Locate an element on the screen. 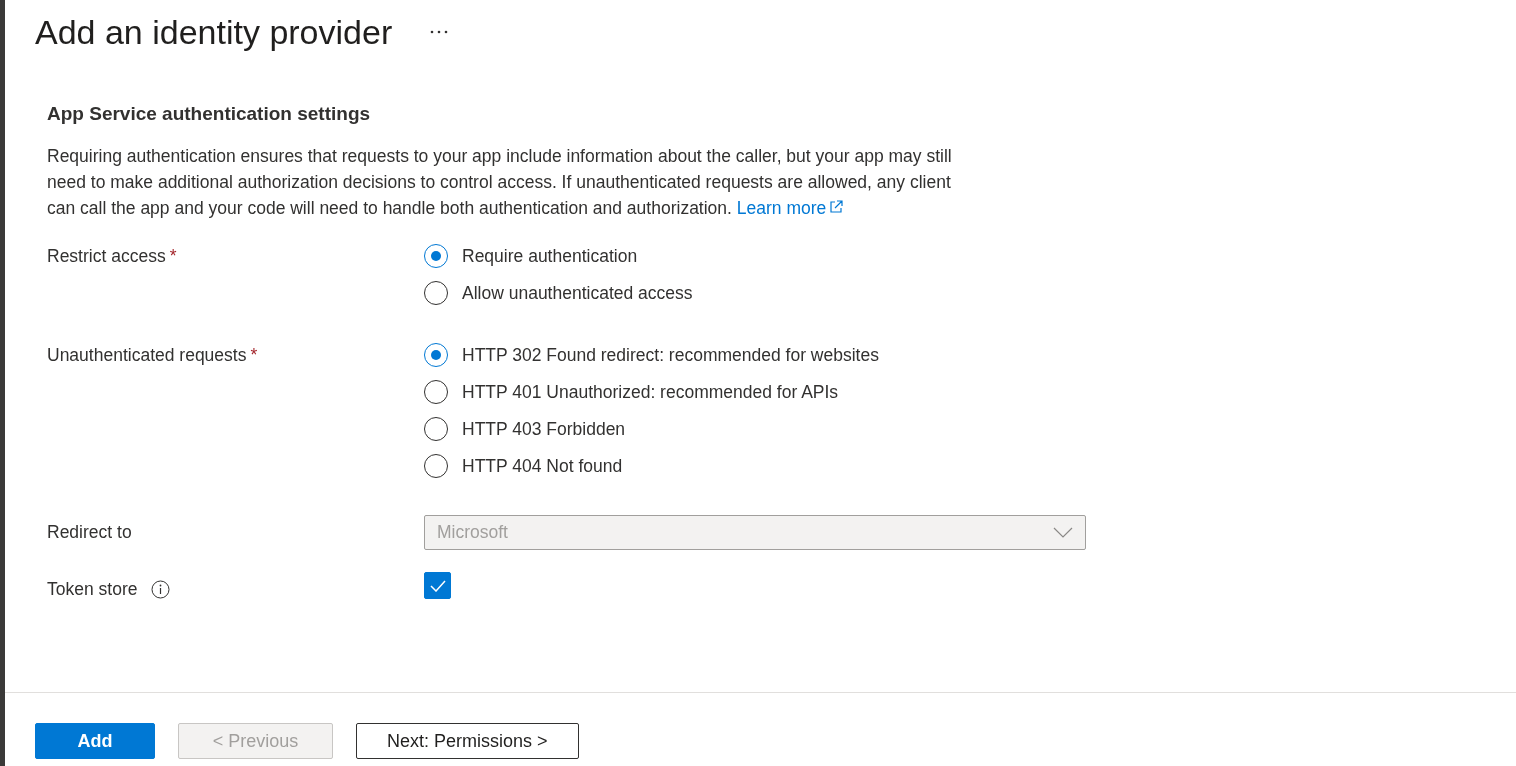  radio-option: HTTP 401 Unauthorized: recommended for APIs is located at coordinates (631, 392).